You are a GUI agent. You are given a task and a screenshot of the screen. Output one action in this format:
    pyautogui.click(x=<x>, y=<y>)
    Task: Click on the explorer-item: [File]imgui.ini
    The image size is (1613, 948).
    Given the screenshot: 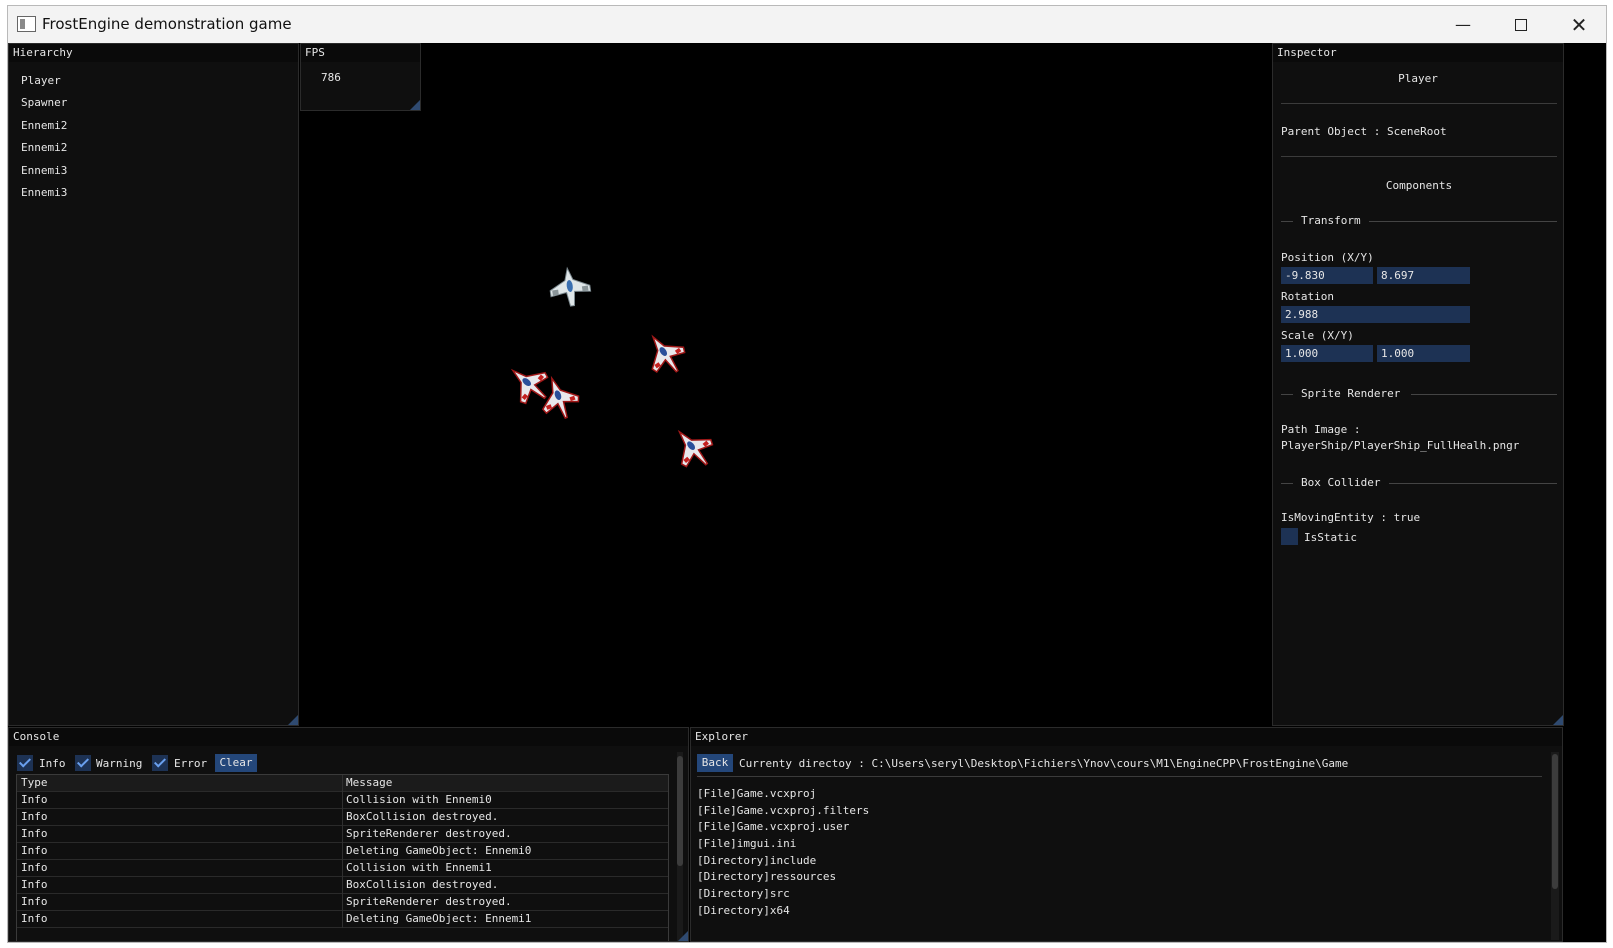 What is the action you would take?
    pyautogui.click(x=746, y=843)
    